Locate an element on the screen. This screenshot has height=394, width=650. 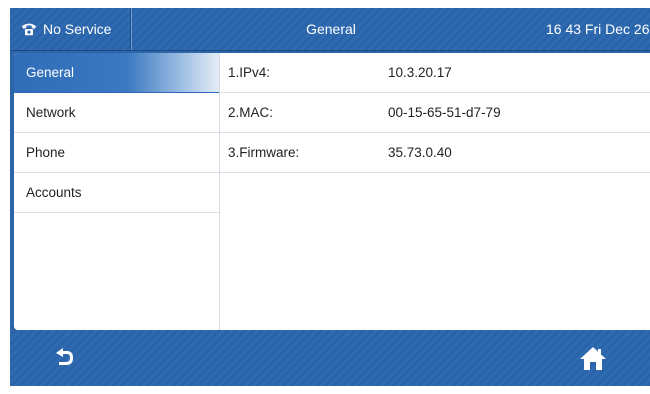
service-status: No Service is located at coordinates (71, 29).